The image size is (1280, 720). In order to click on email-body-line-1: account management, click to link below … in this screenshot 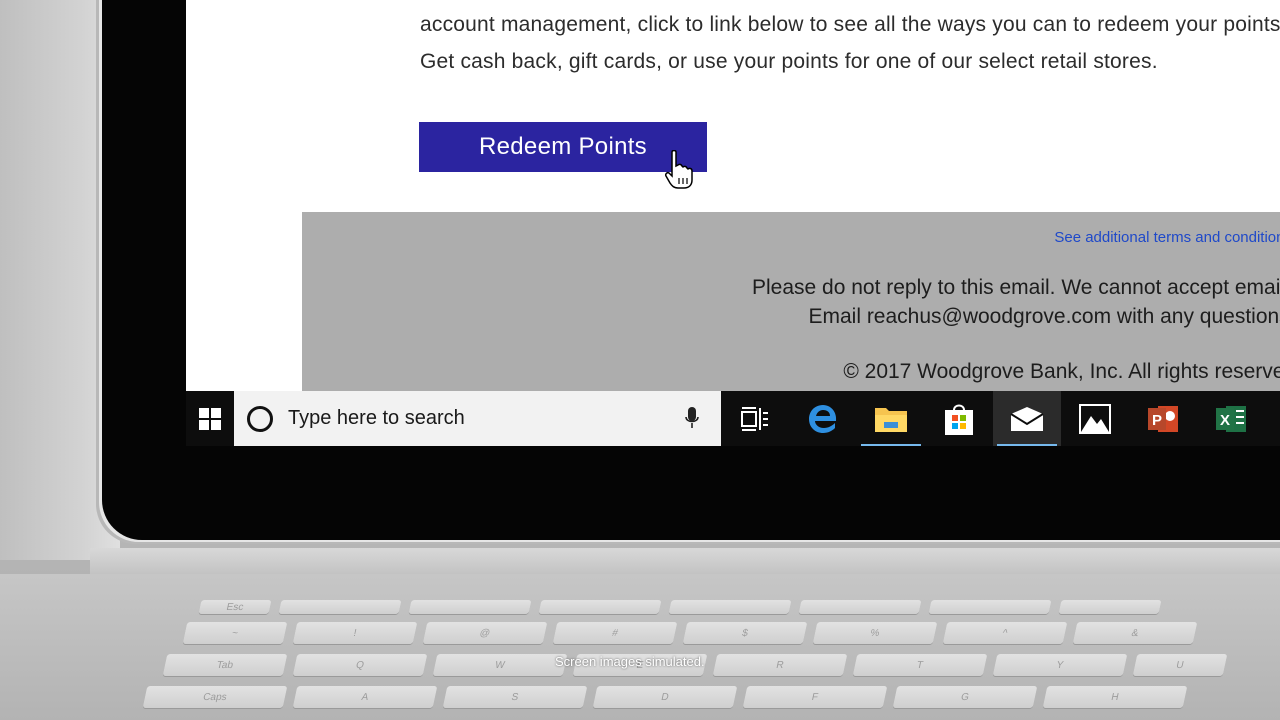, I will do `click(850, 24)`.